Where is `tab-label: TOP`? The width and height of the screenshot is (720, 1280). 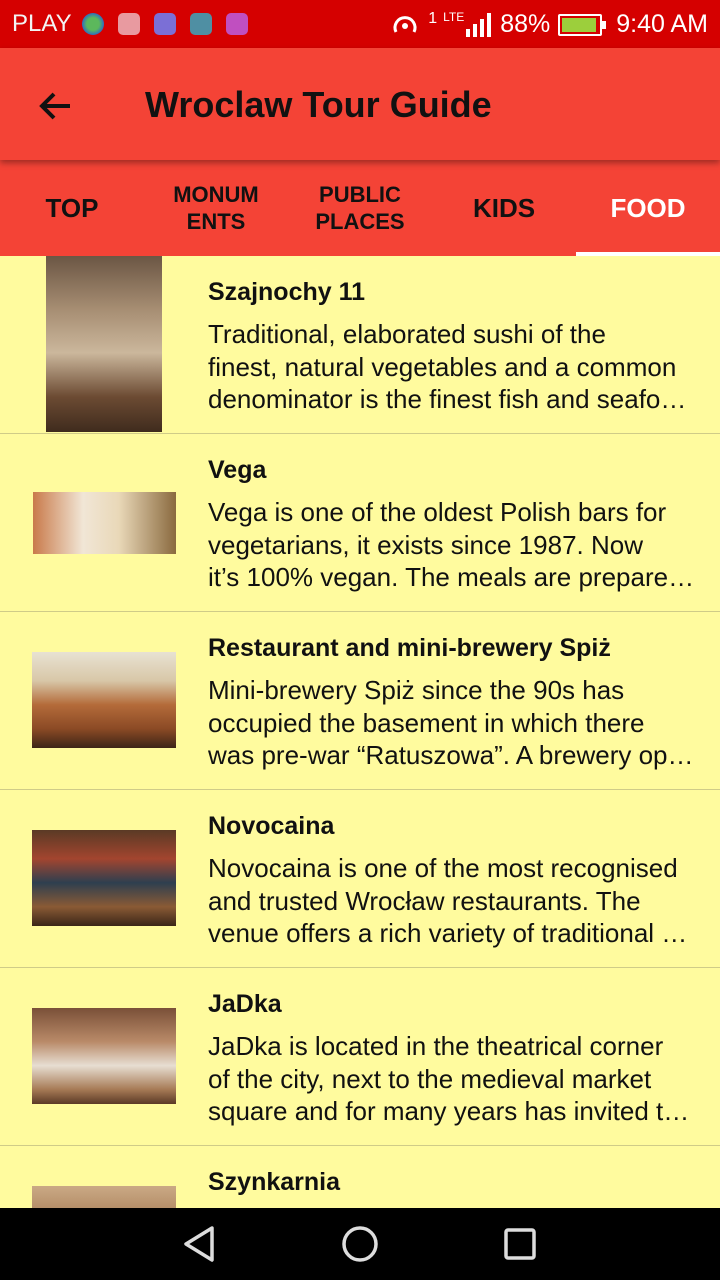 tab-label: TOP is located at coordinates (72, 207).